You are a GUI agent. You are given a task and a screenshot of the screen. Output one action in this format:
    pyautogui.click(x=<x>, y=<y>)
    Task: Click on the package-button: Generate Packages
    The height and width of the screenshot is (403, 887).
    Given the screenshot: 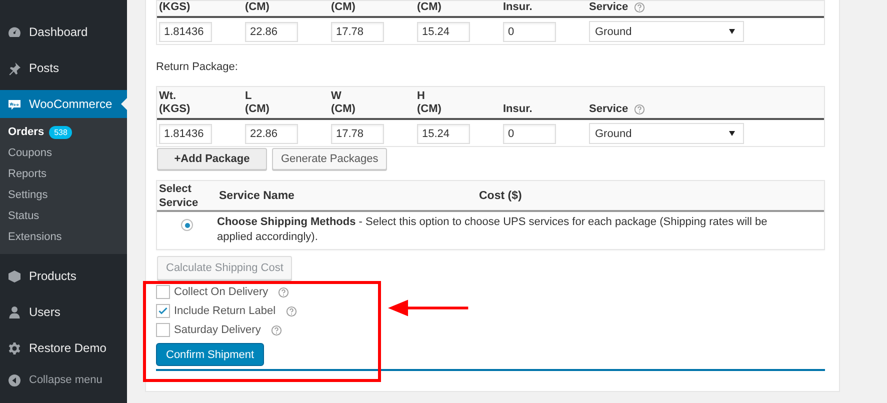 What is the action you would take?
    pyautogui.click(x=330, y=159)
    